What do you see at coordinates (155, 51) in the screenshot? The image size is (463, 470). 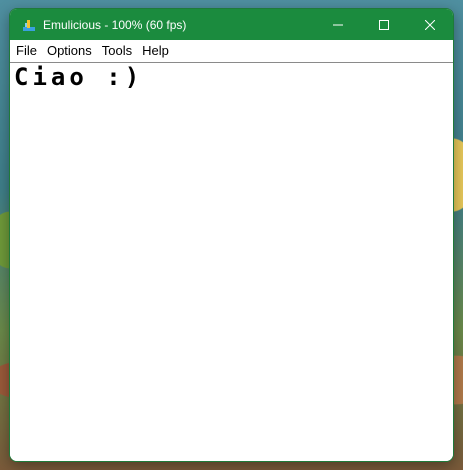 I see `menu-help: Help` at bounding box center [155, 51].